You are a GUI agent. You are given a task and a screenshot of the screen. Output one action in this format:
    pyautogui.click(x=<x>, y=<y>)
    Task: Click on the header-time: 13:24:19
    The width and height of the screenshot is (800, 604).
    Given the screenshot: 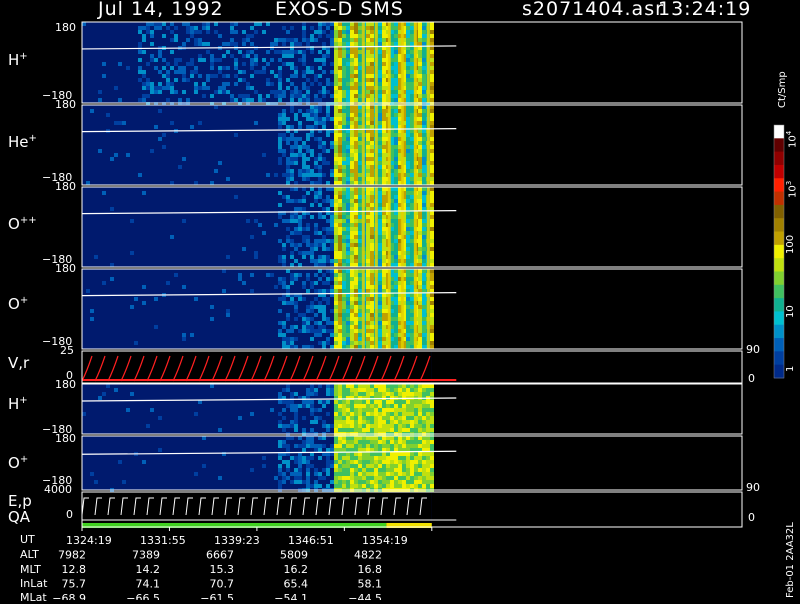 What is the action you would take?
    pyautogui.click(x=705, y=10)
    